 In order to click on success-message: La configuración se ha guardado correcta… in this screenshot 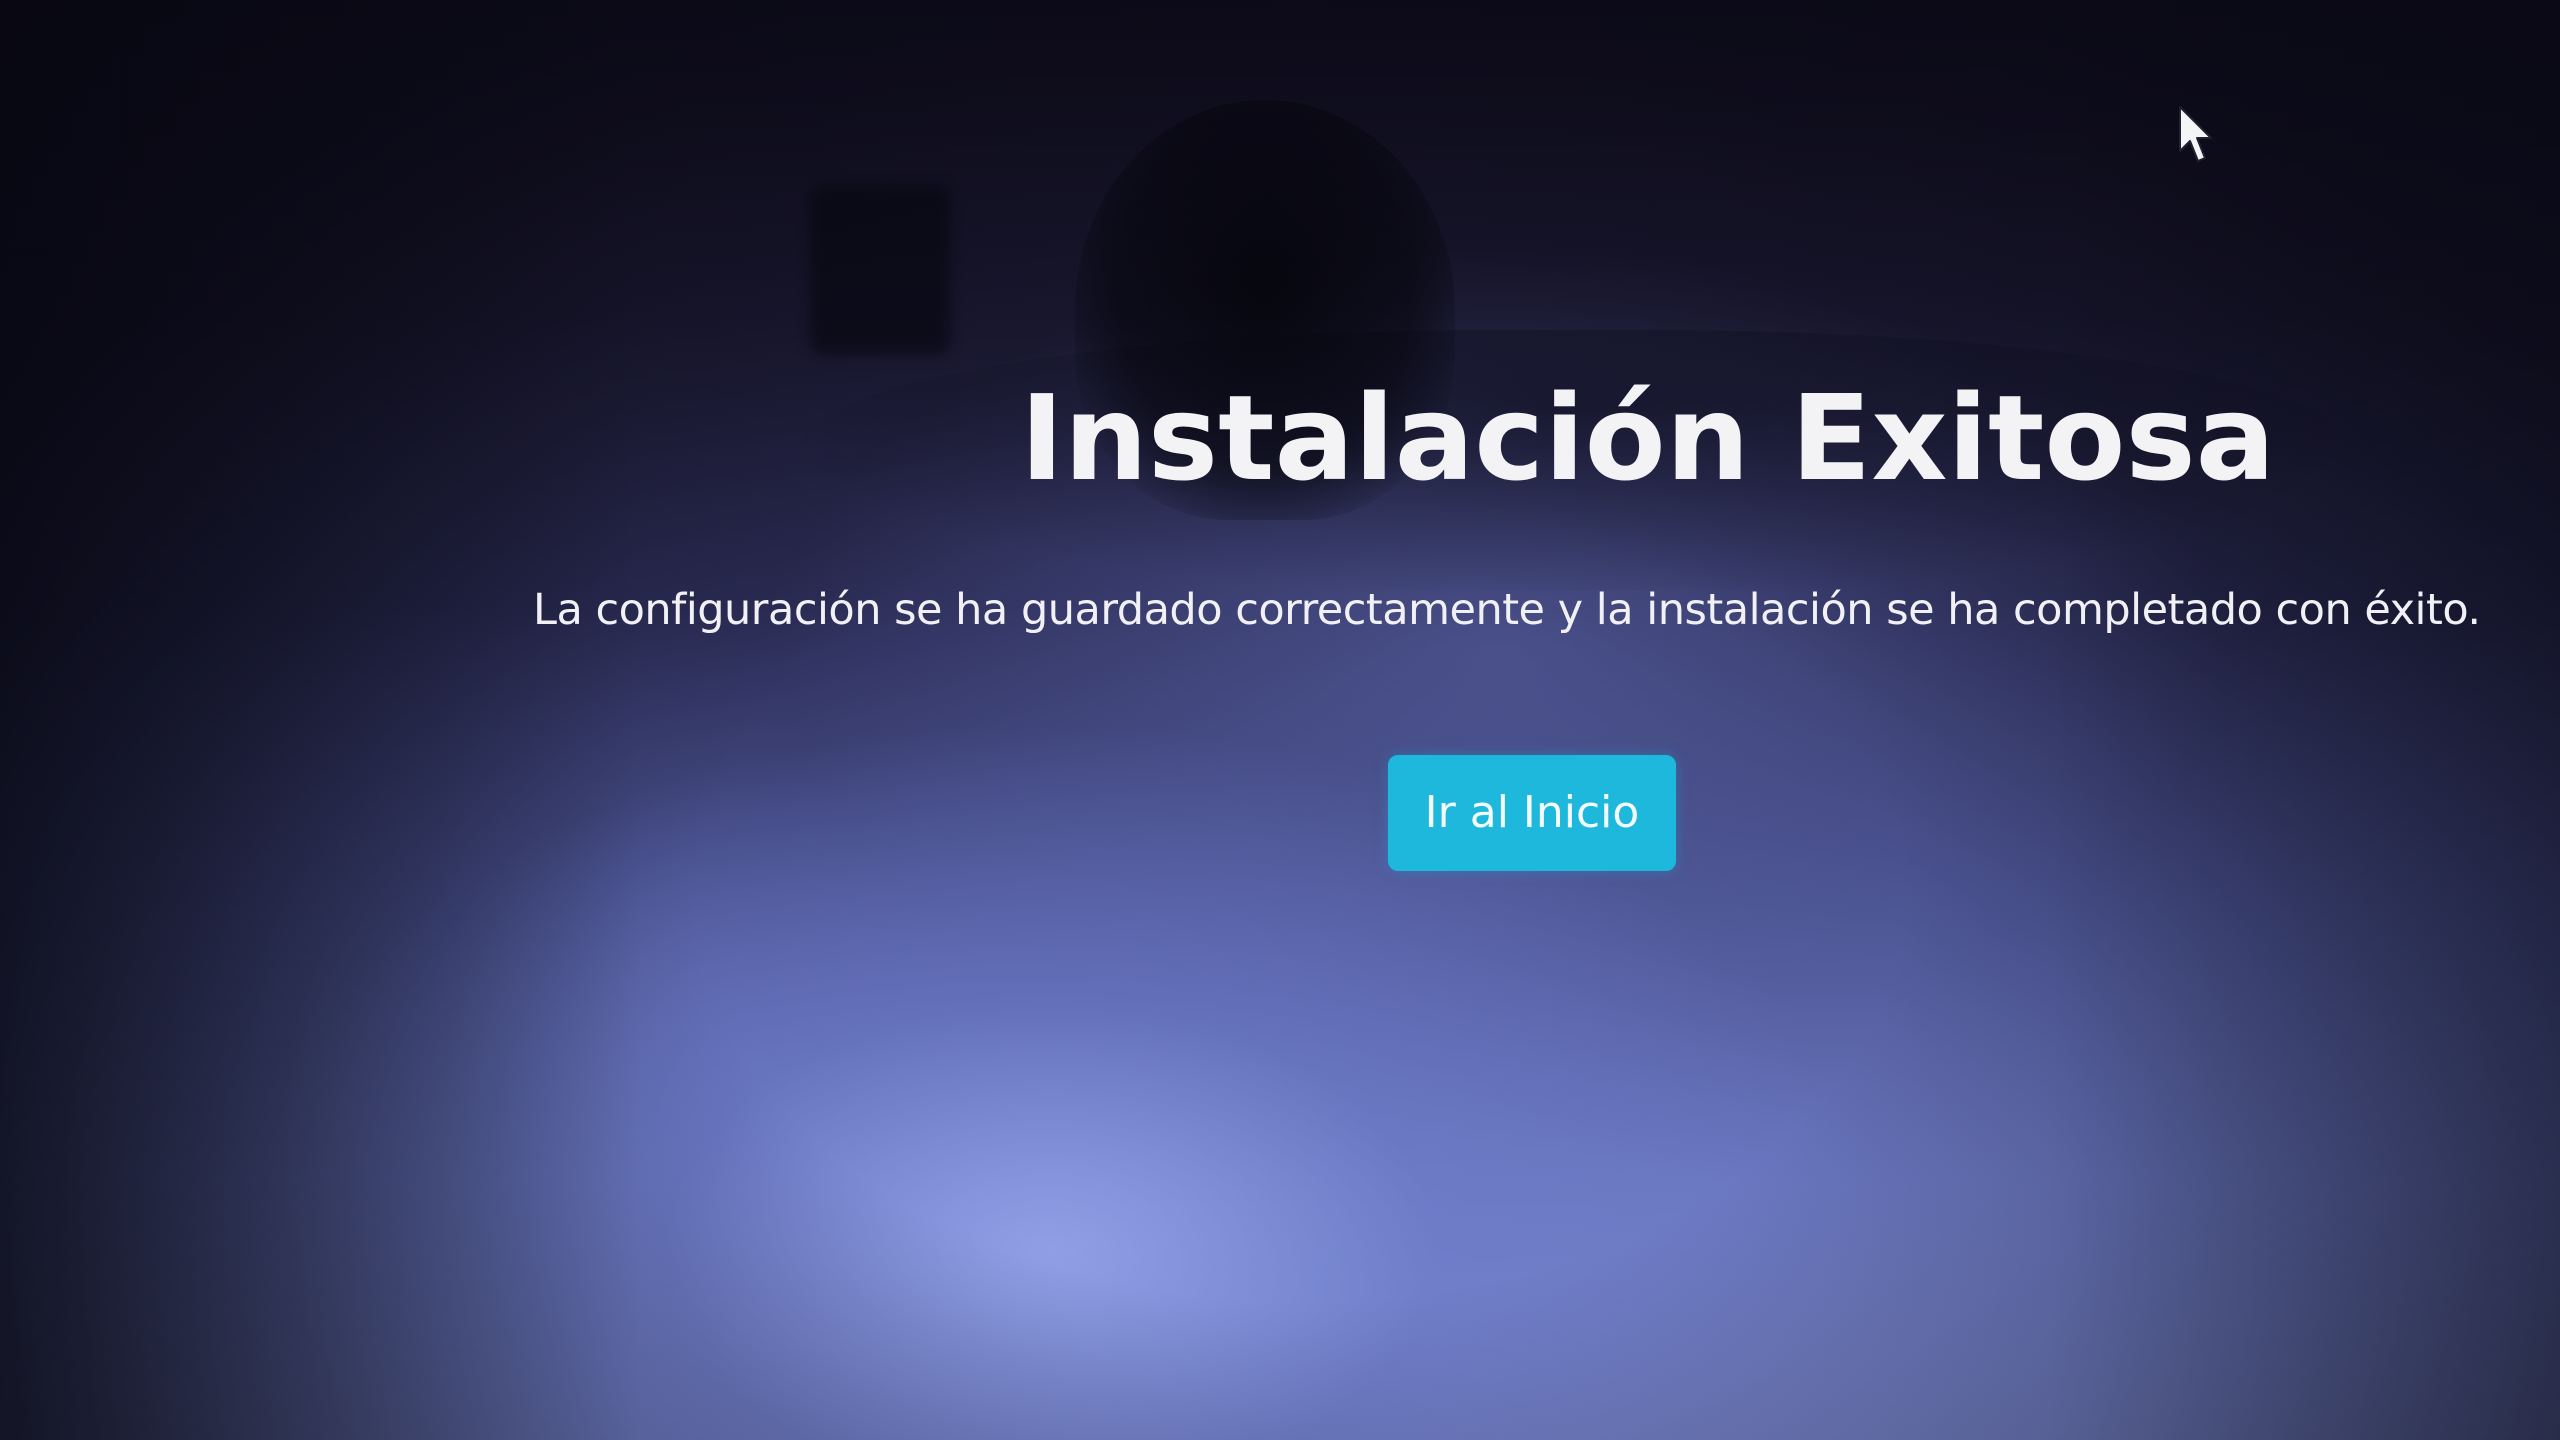, I will do `click(1507, 610)`.